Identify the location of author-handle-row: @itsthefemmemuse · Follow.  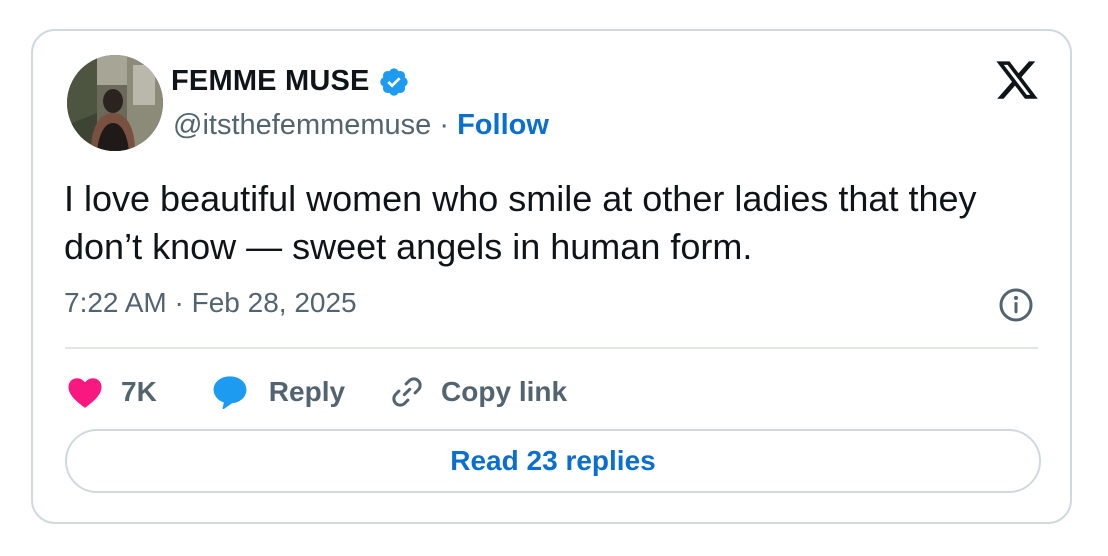
(361, 125).